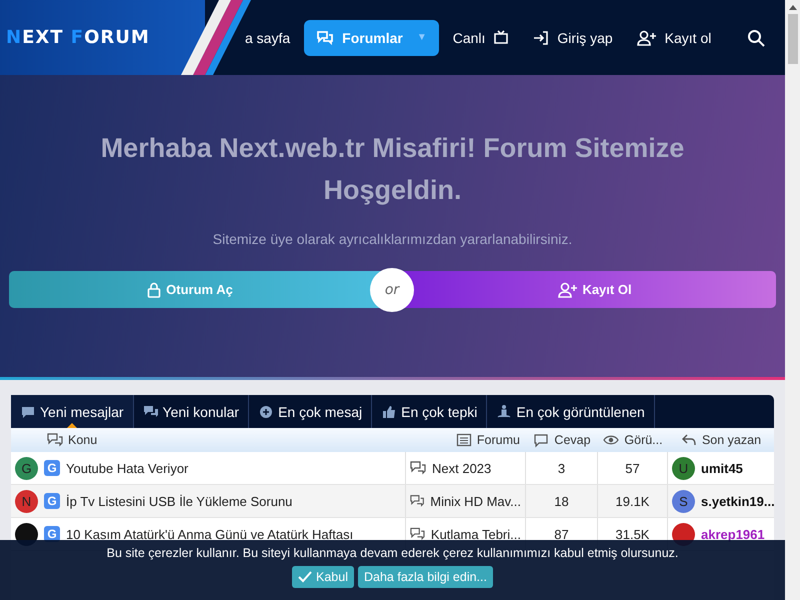 The width and height of the screenshot is (800, 600). What do you see at coordinates (462, 468) in the screenshot?
I see `forum-link: Next 2023` at bounding box center [462, 468].